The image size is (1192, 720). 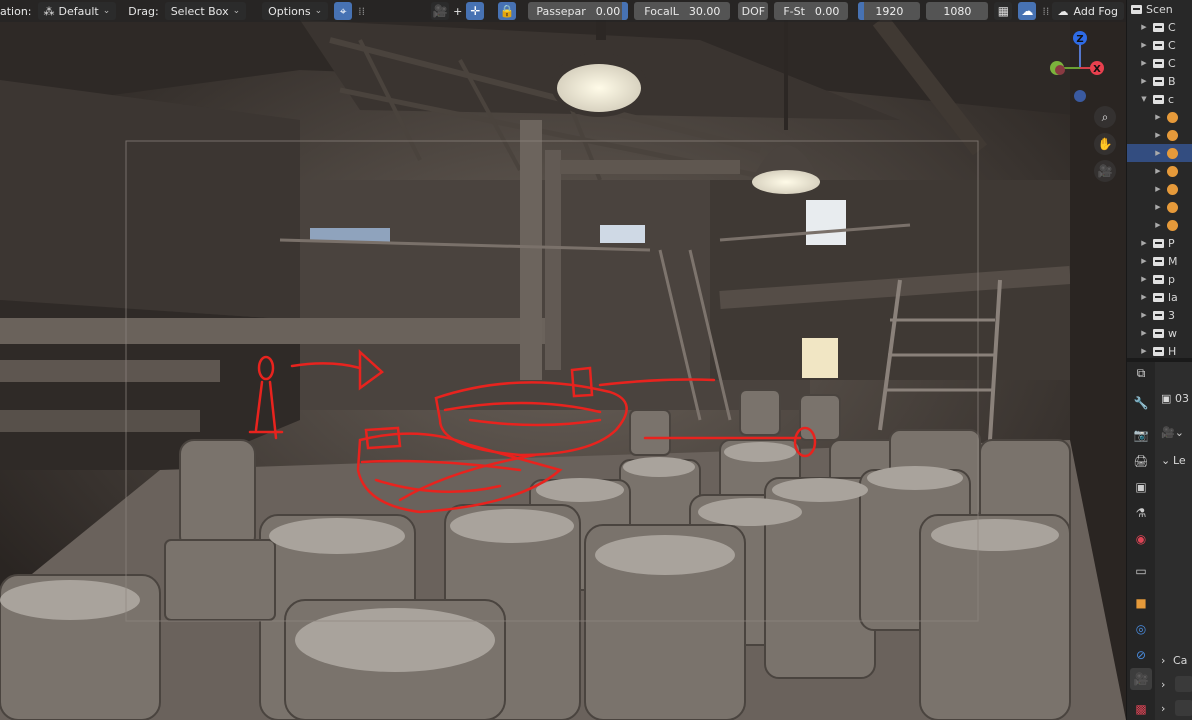 I want to click on outliner-row: ▶ p, so click(x=1159, y=279).